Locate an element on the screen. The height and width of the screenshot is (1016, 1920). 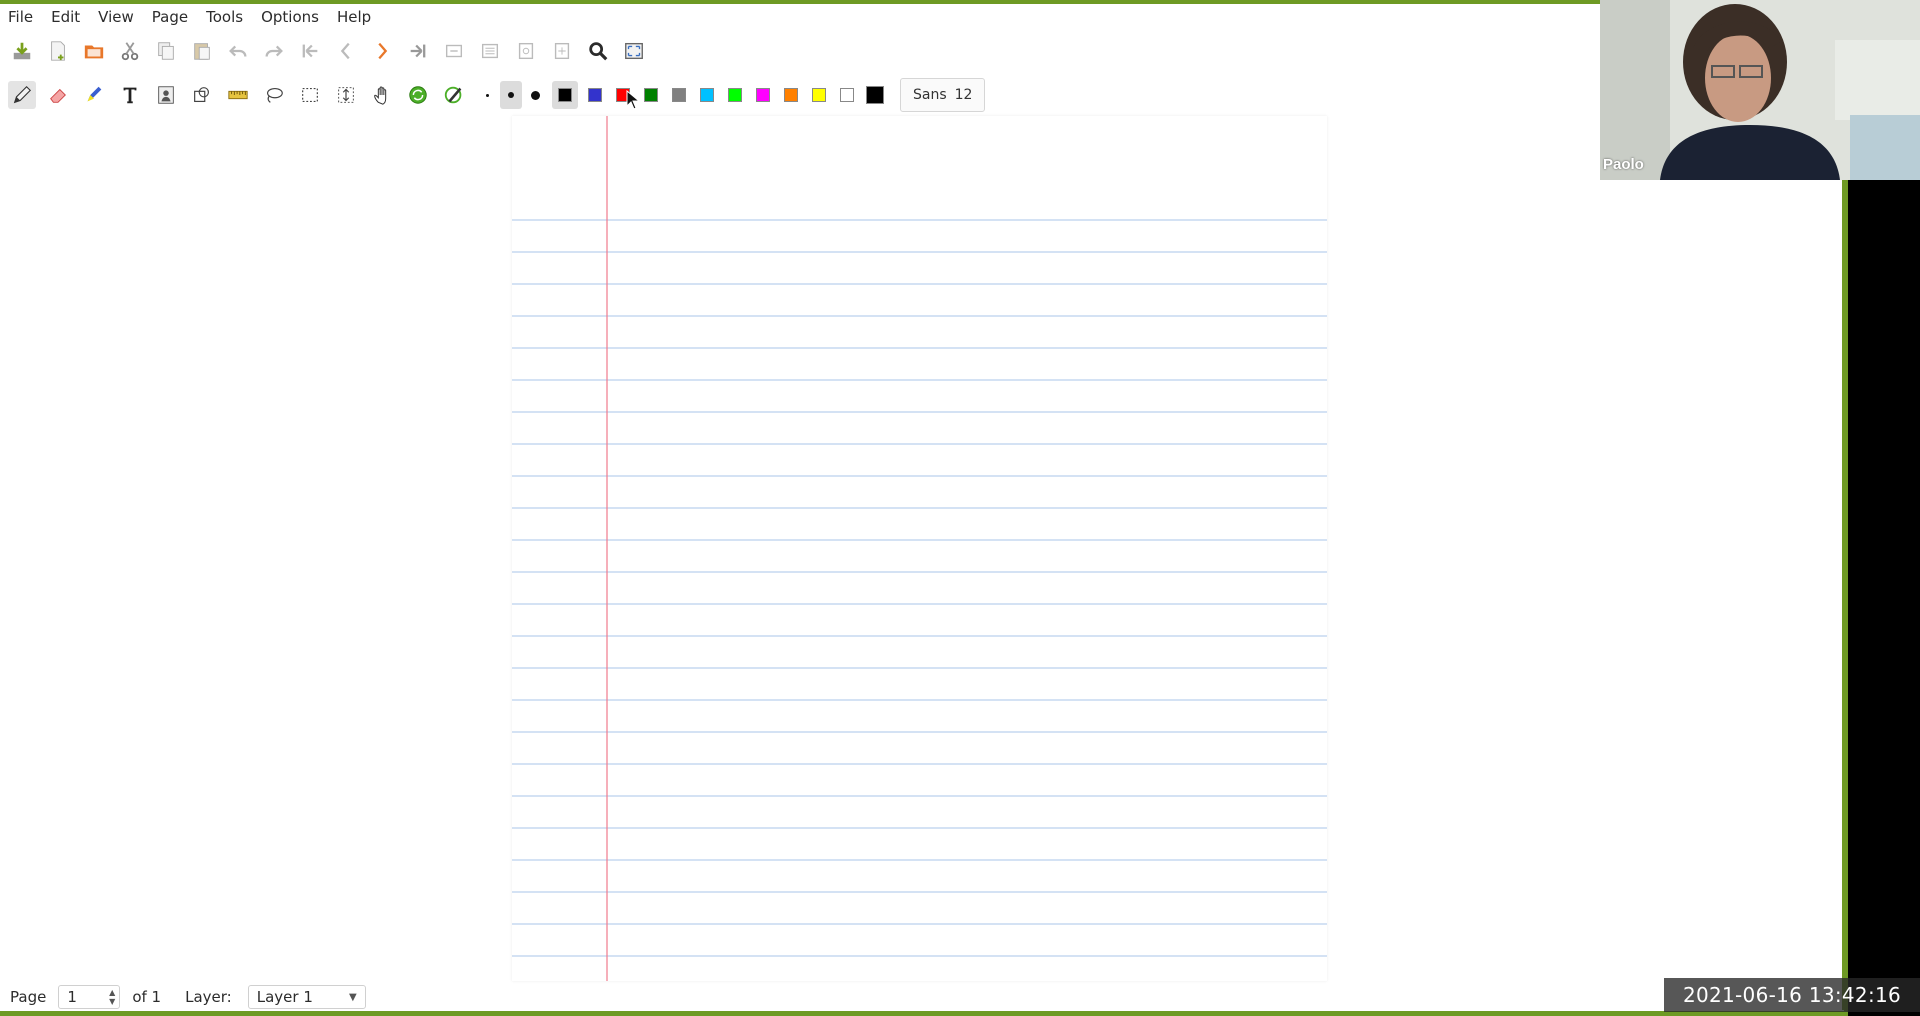
font-button: Sans 12 is located at coordinates (943, 95).